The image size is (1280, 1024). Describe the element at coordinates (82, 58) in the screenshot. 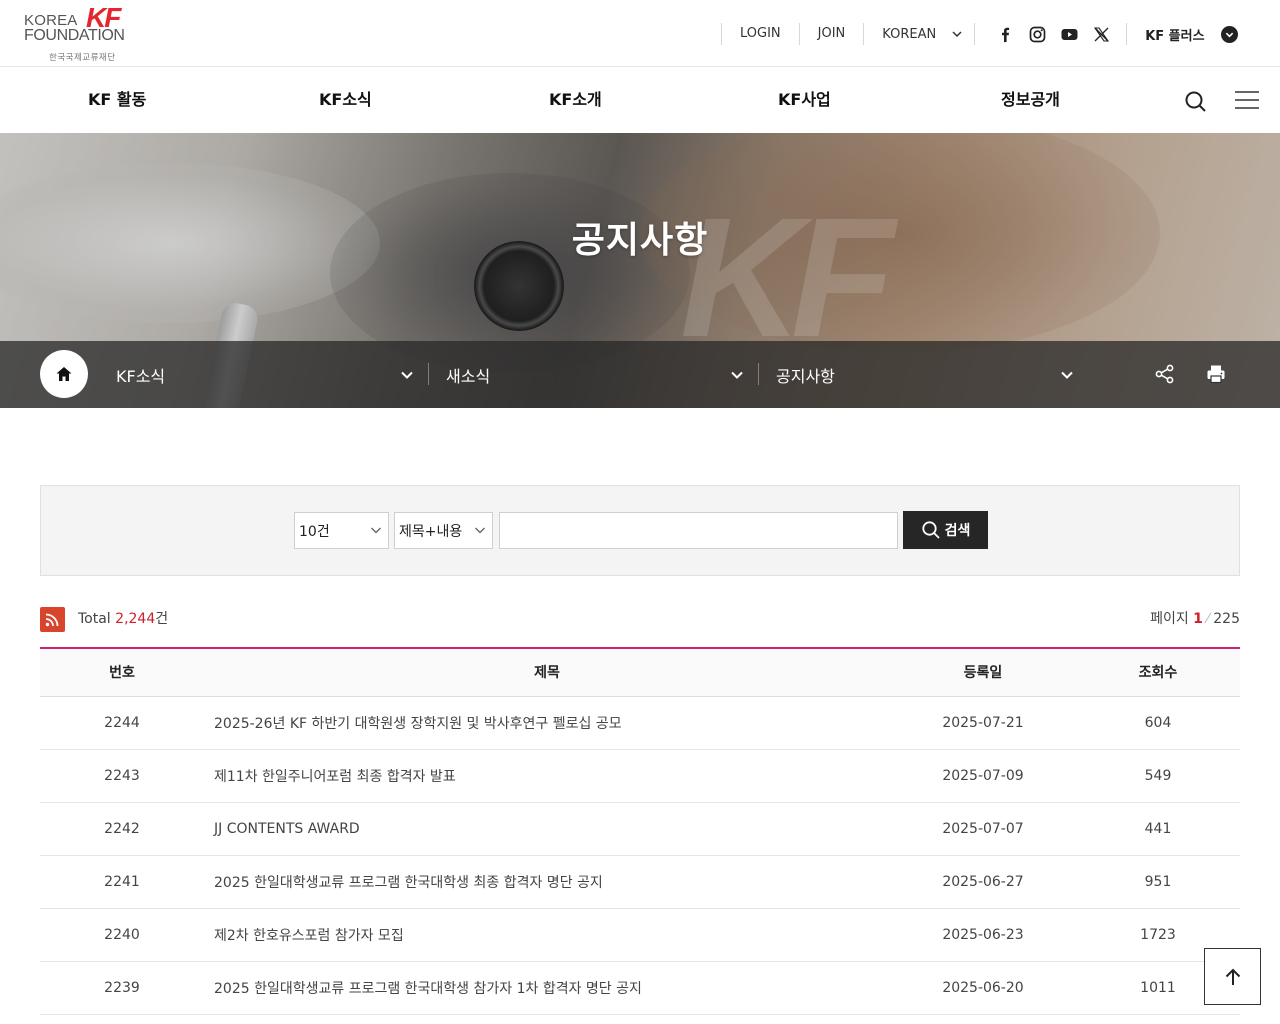

I see `logo-line3: 한국국제교류재단` at that location.